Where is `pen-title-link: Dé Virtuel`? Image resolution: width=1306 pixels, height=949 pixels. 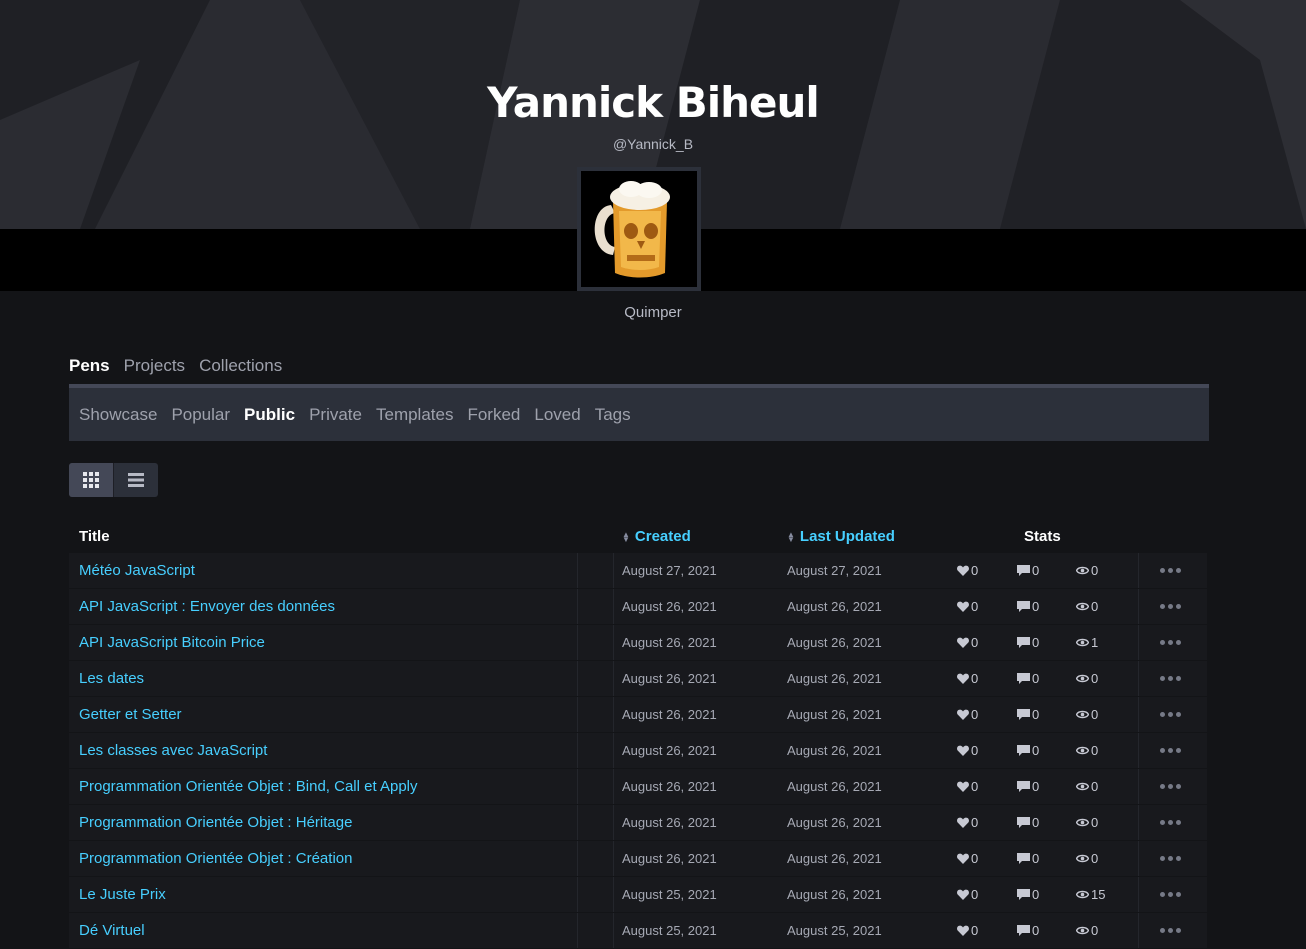
pen-title-link: Dé Virtuel is located at coordinates (112, 930).